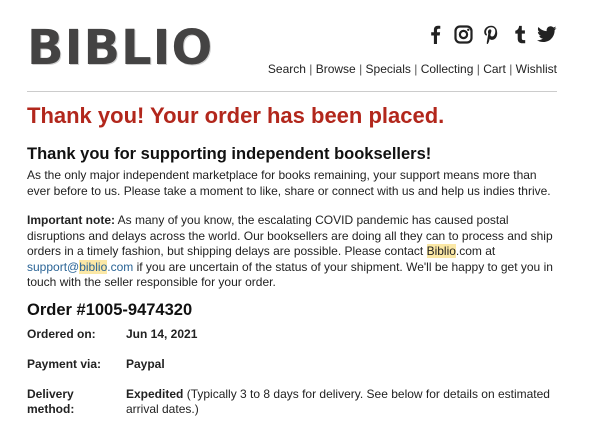 Image resolution: width=600 pixels, height=440 pixels. What do you see at coordinates (51, 401) in the screenshot?
I see `delivery-label: Delivery method:` at bounding box center [51, 401].